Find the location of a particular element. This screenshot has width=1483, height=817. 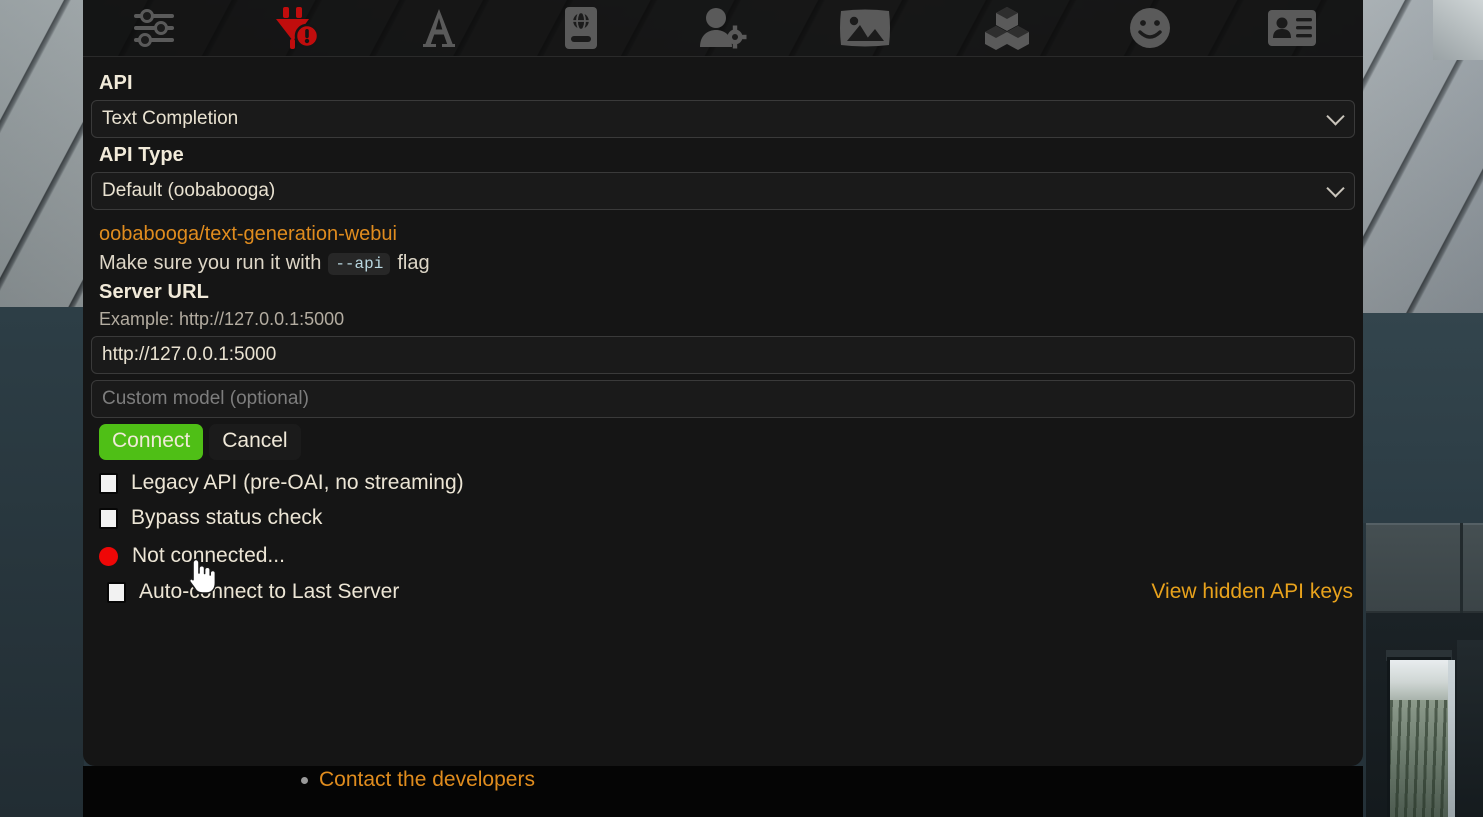

connect-button: Connect is located at coordinates (151, 442).